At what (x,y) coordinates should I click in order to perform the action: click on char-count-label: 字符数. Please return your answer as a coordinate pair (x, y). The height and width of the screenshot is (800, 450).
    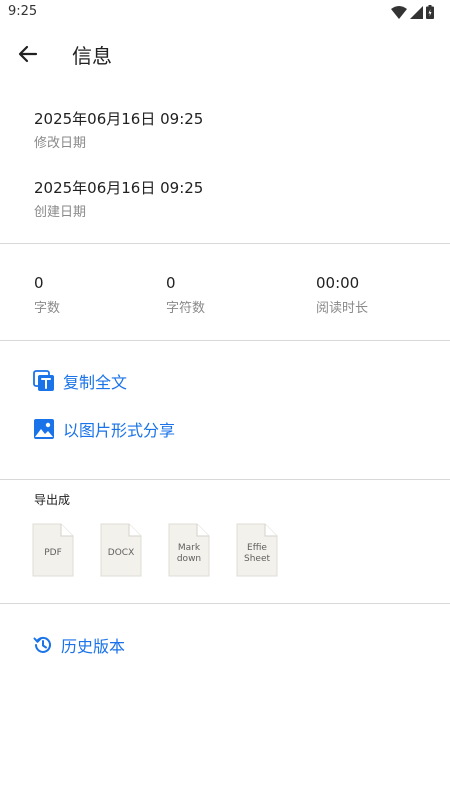
    Looking at the image, I should click on (186, 308).